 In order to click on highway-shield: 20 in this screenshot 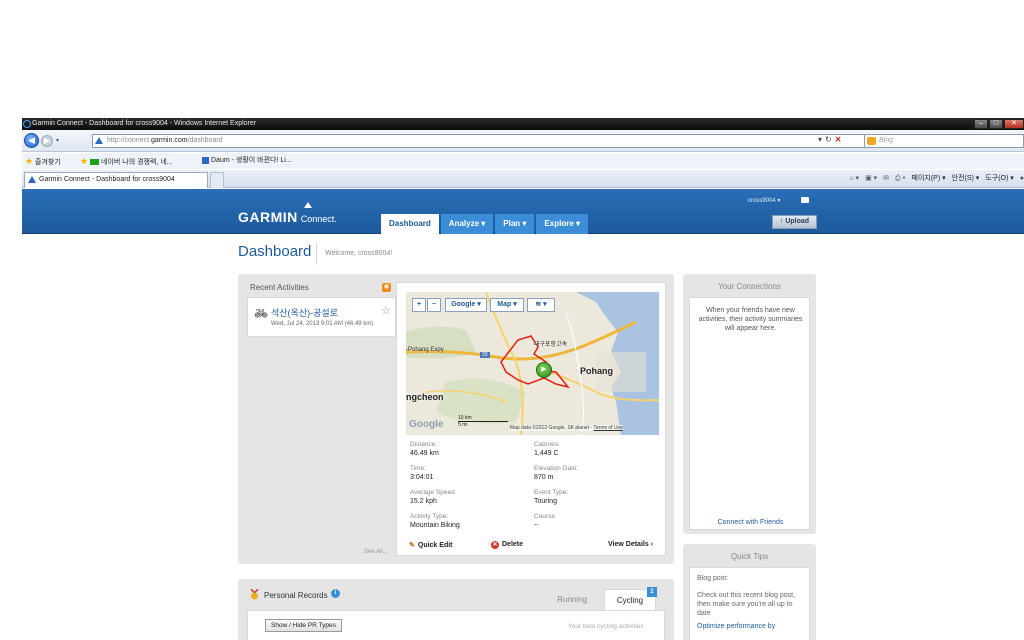, I will do `click(485, 355)`.